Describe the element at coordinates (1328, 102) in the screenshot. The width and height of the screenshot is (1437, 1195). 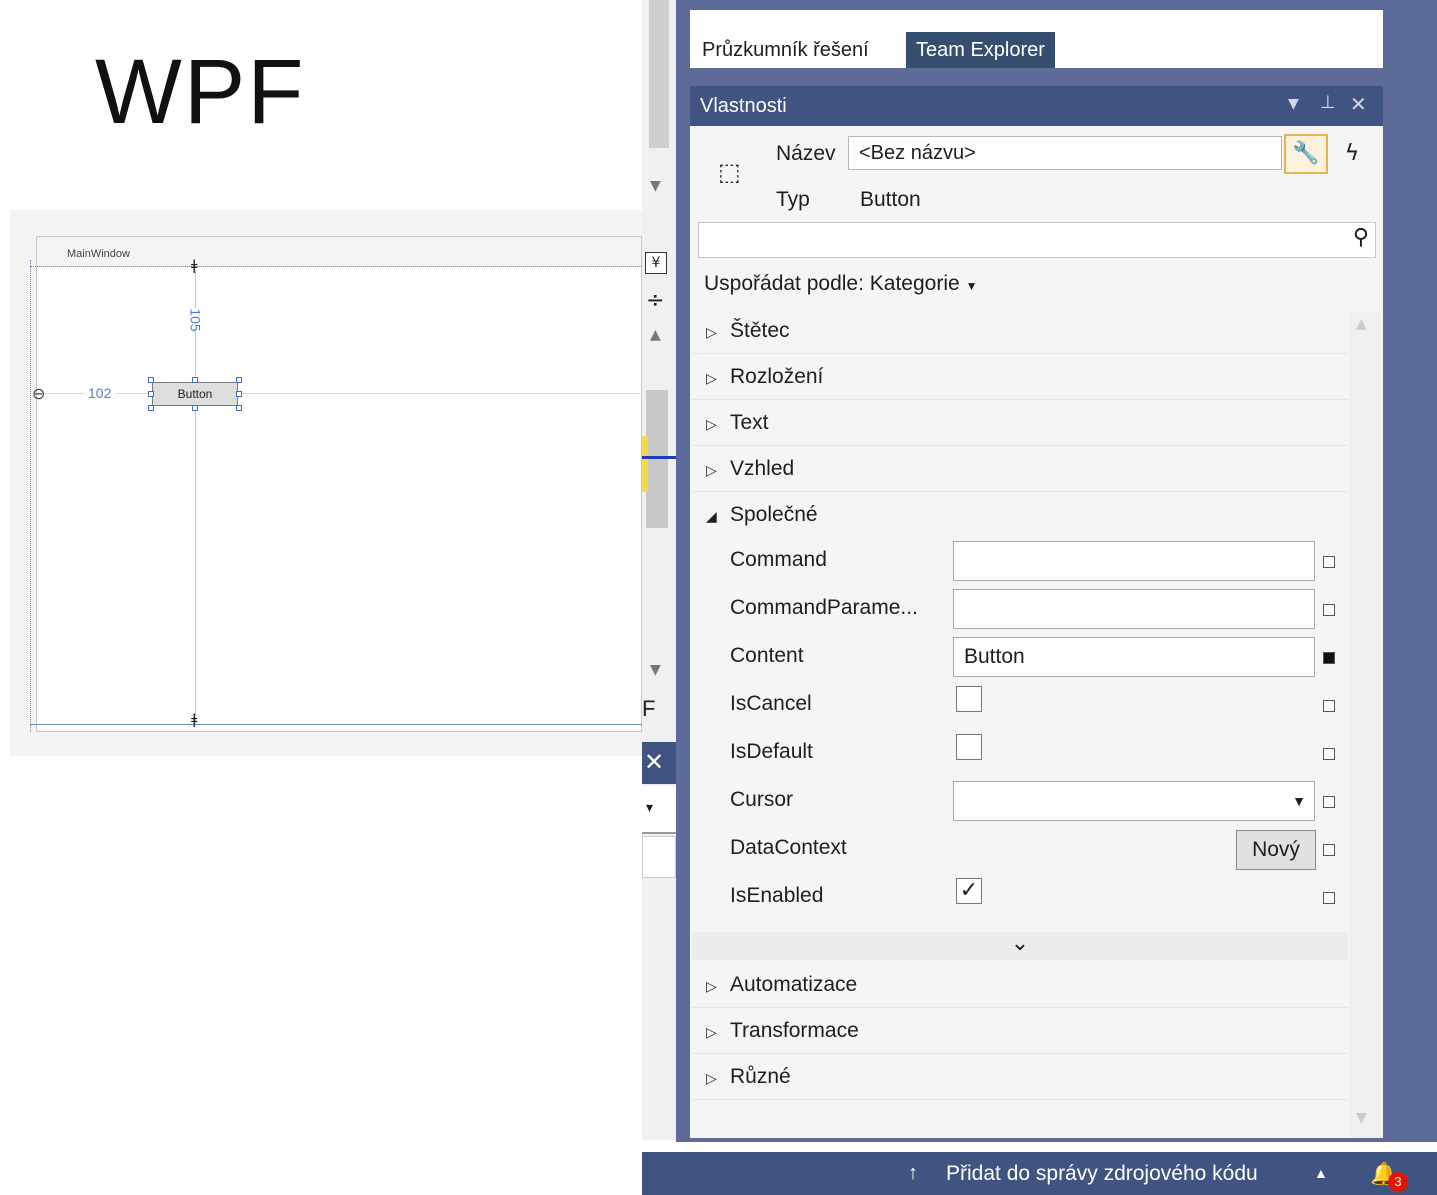
I see `pin-icon: ⊥` at that location.